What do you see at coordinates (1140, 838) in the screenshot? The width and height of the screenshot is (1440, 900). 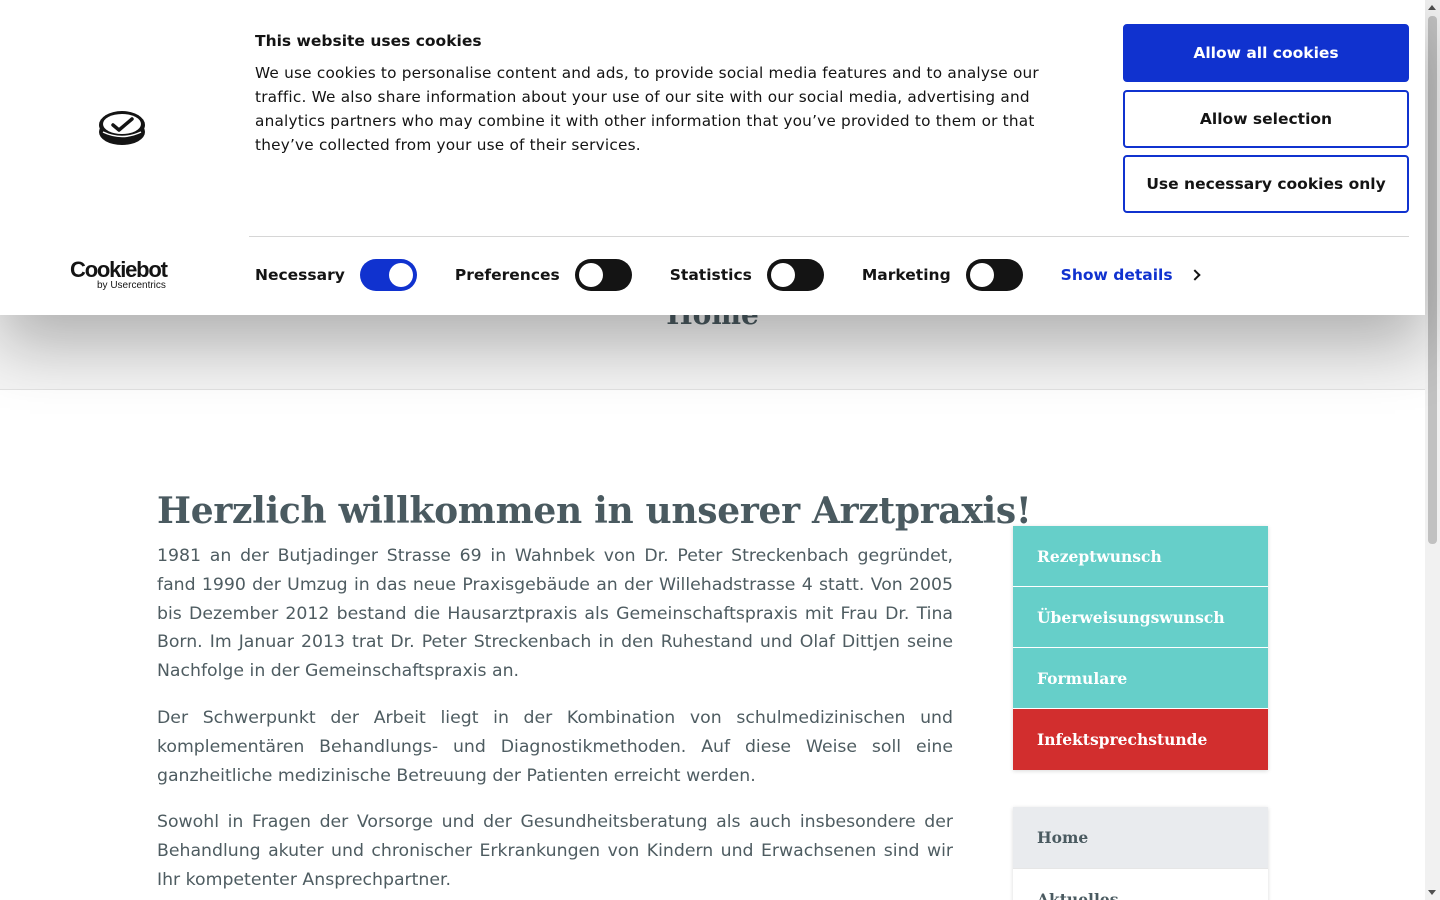 I see `side-nav-item-home: Home` at bounding box center [1140, 838].